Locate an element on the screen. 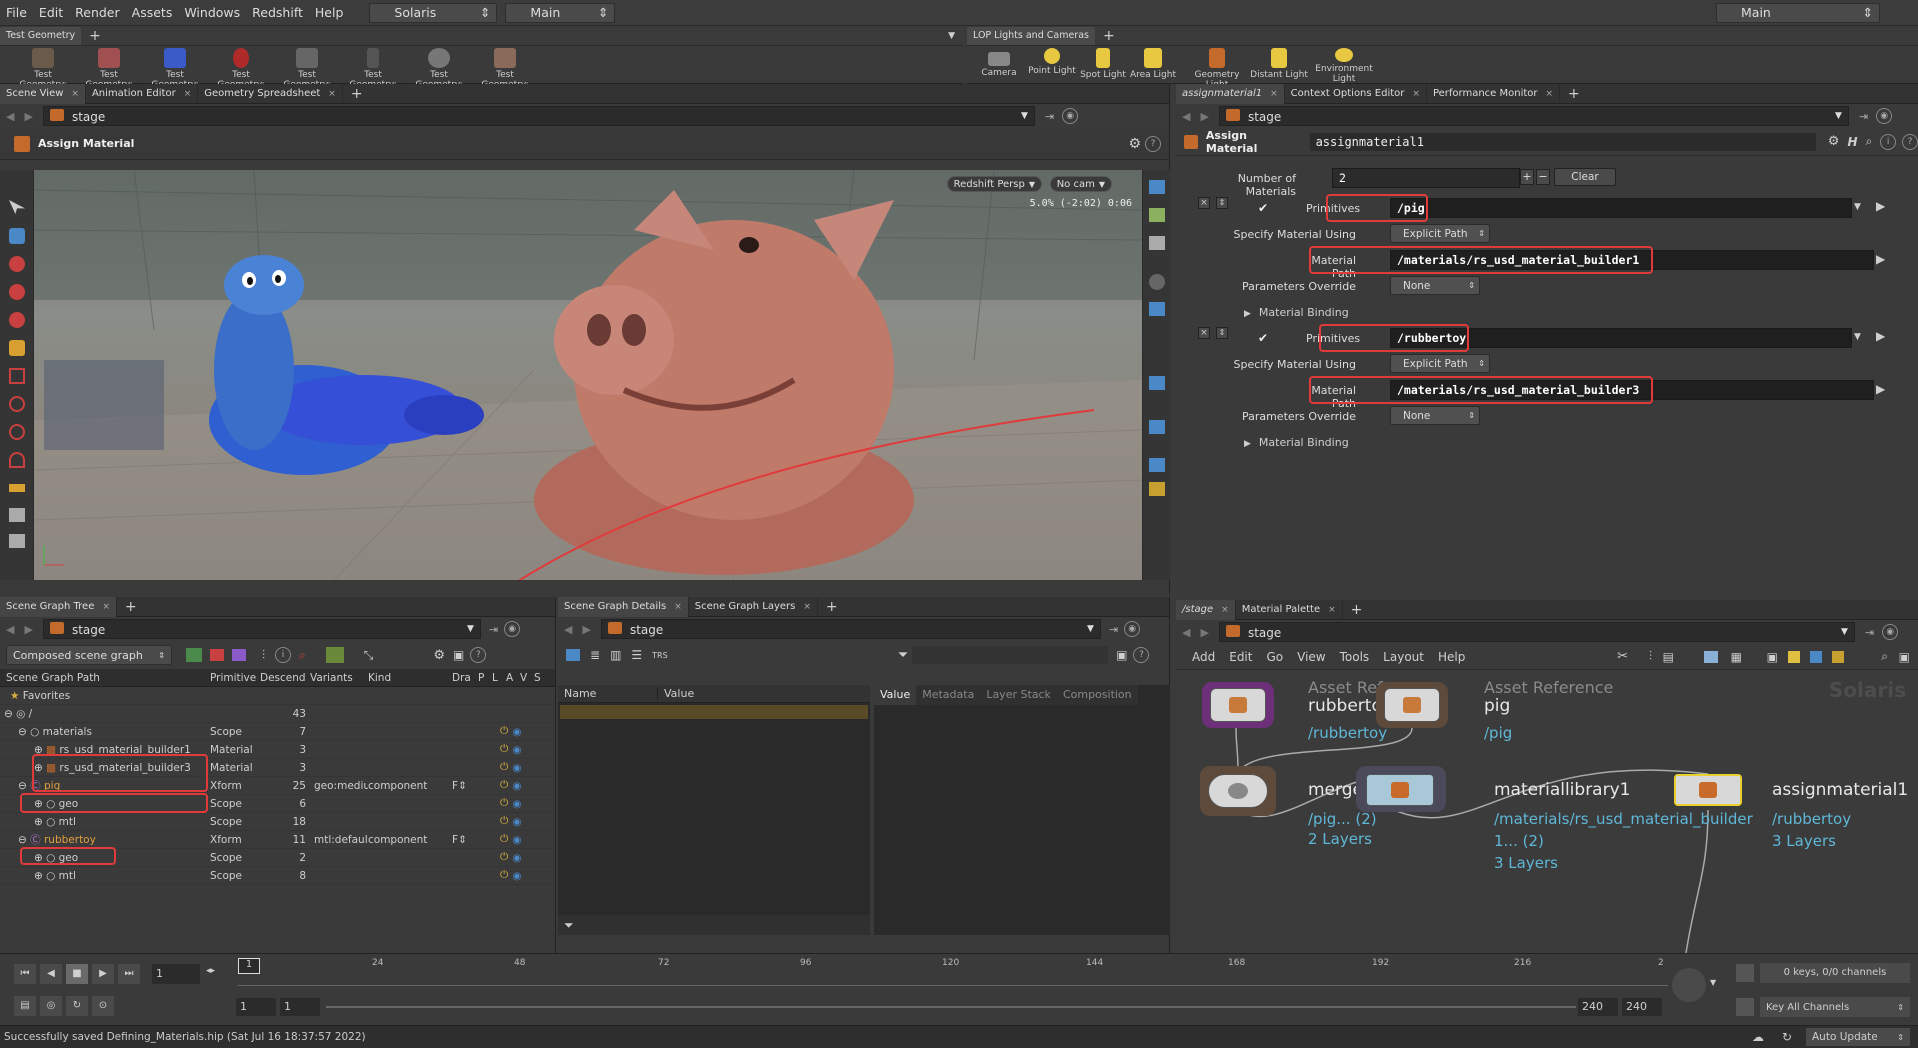  menu-help: Help is located at coordinates (329, 12).